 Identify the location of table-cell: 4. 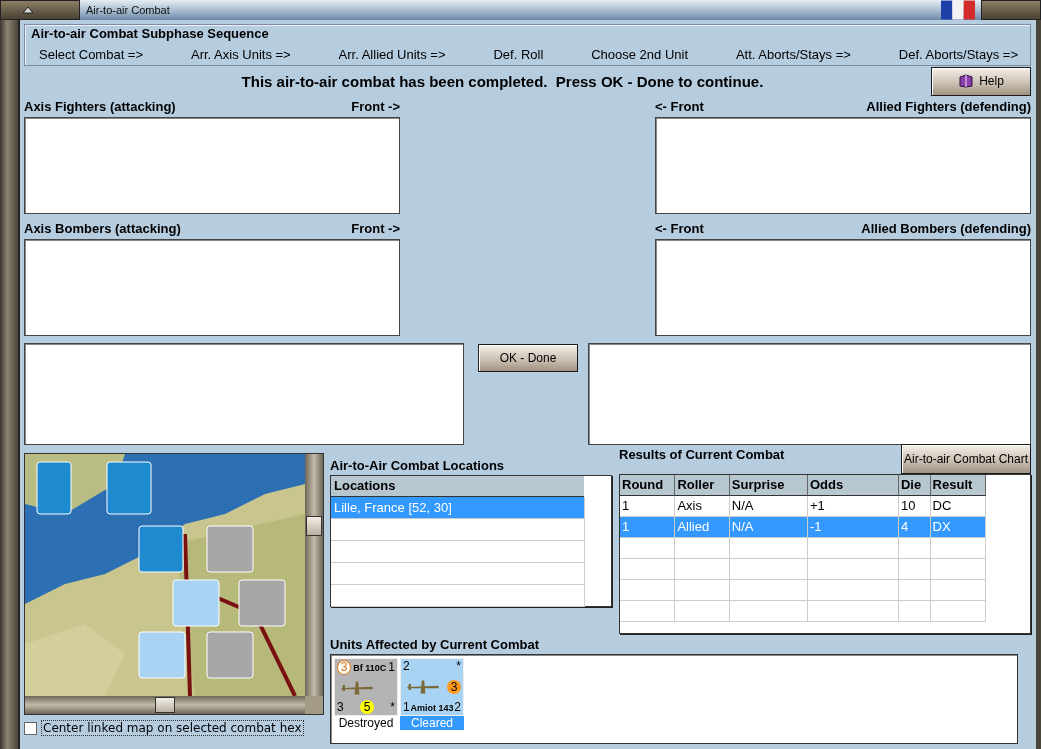
(914, 527).